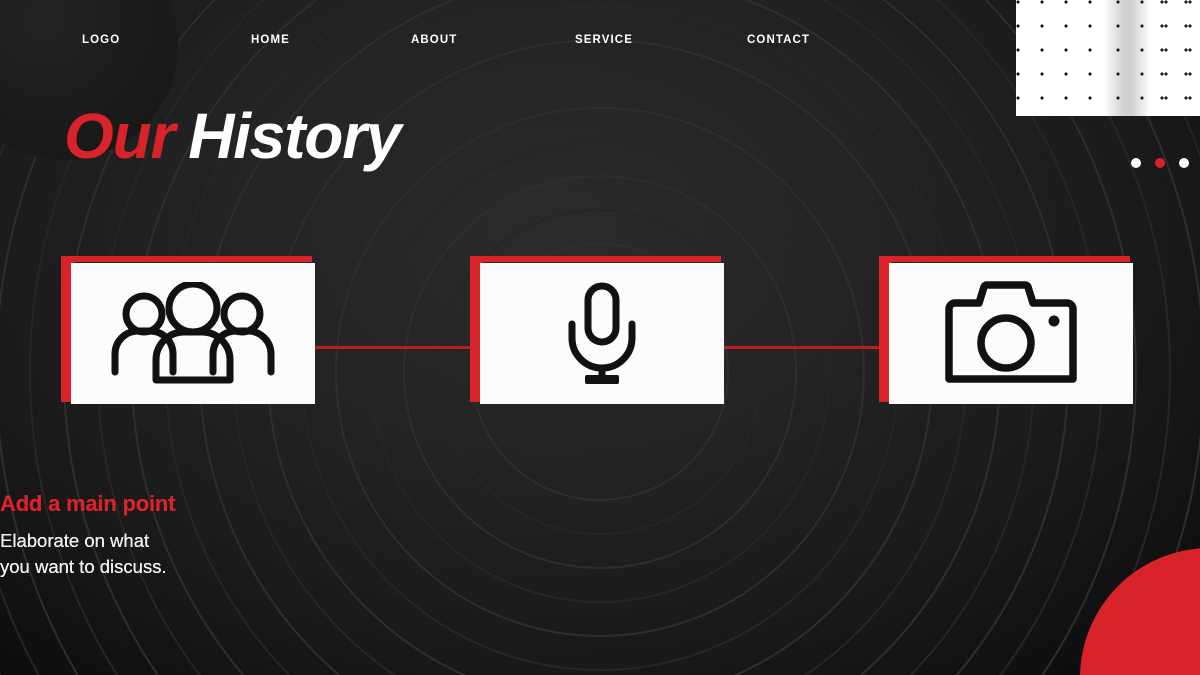 This screenshot has height=675, width=1200. Describe the element at coordinates (88, 503) in the screenshot. I see `block-heading: Add a main point` at that location.